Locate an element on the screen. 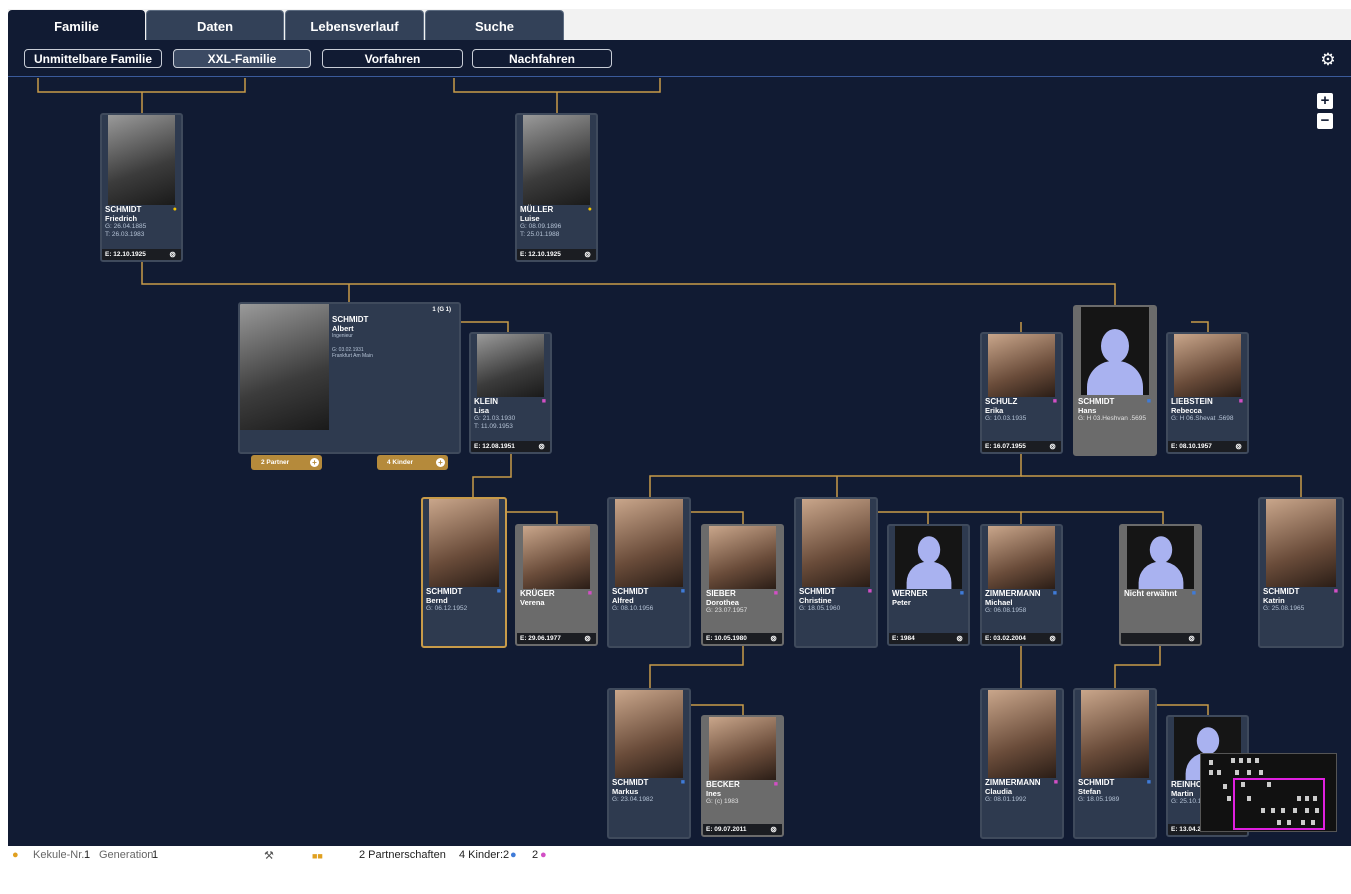 This screenshot has height=894, width=1351. birth-date: G: 10.03.1935 is located at coordinates (1006, 418).